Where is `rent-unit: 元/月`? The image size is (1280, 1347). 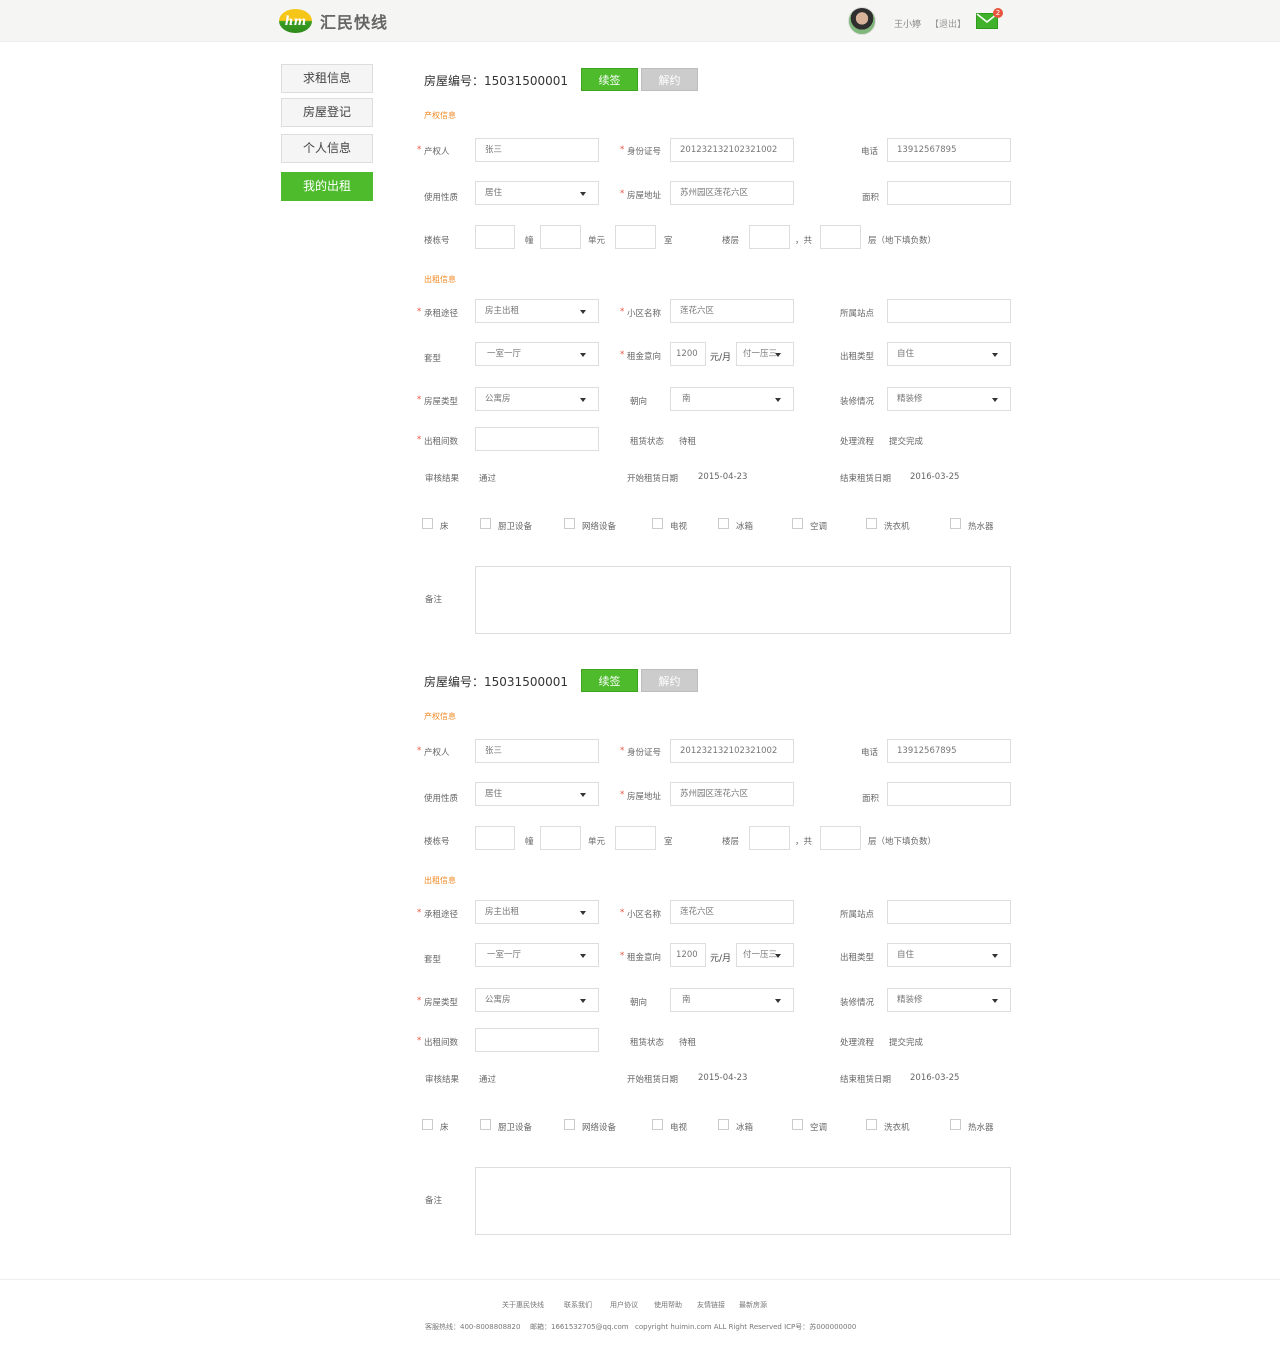
rent-unit: 元/月 is located at coordinates (721, 358).